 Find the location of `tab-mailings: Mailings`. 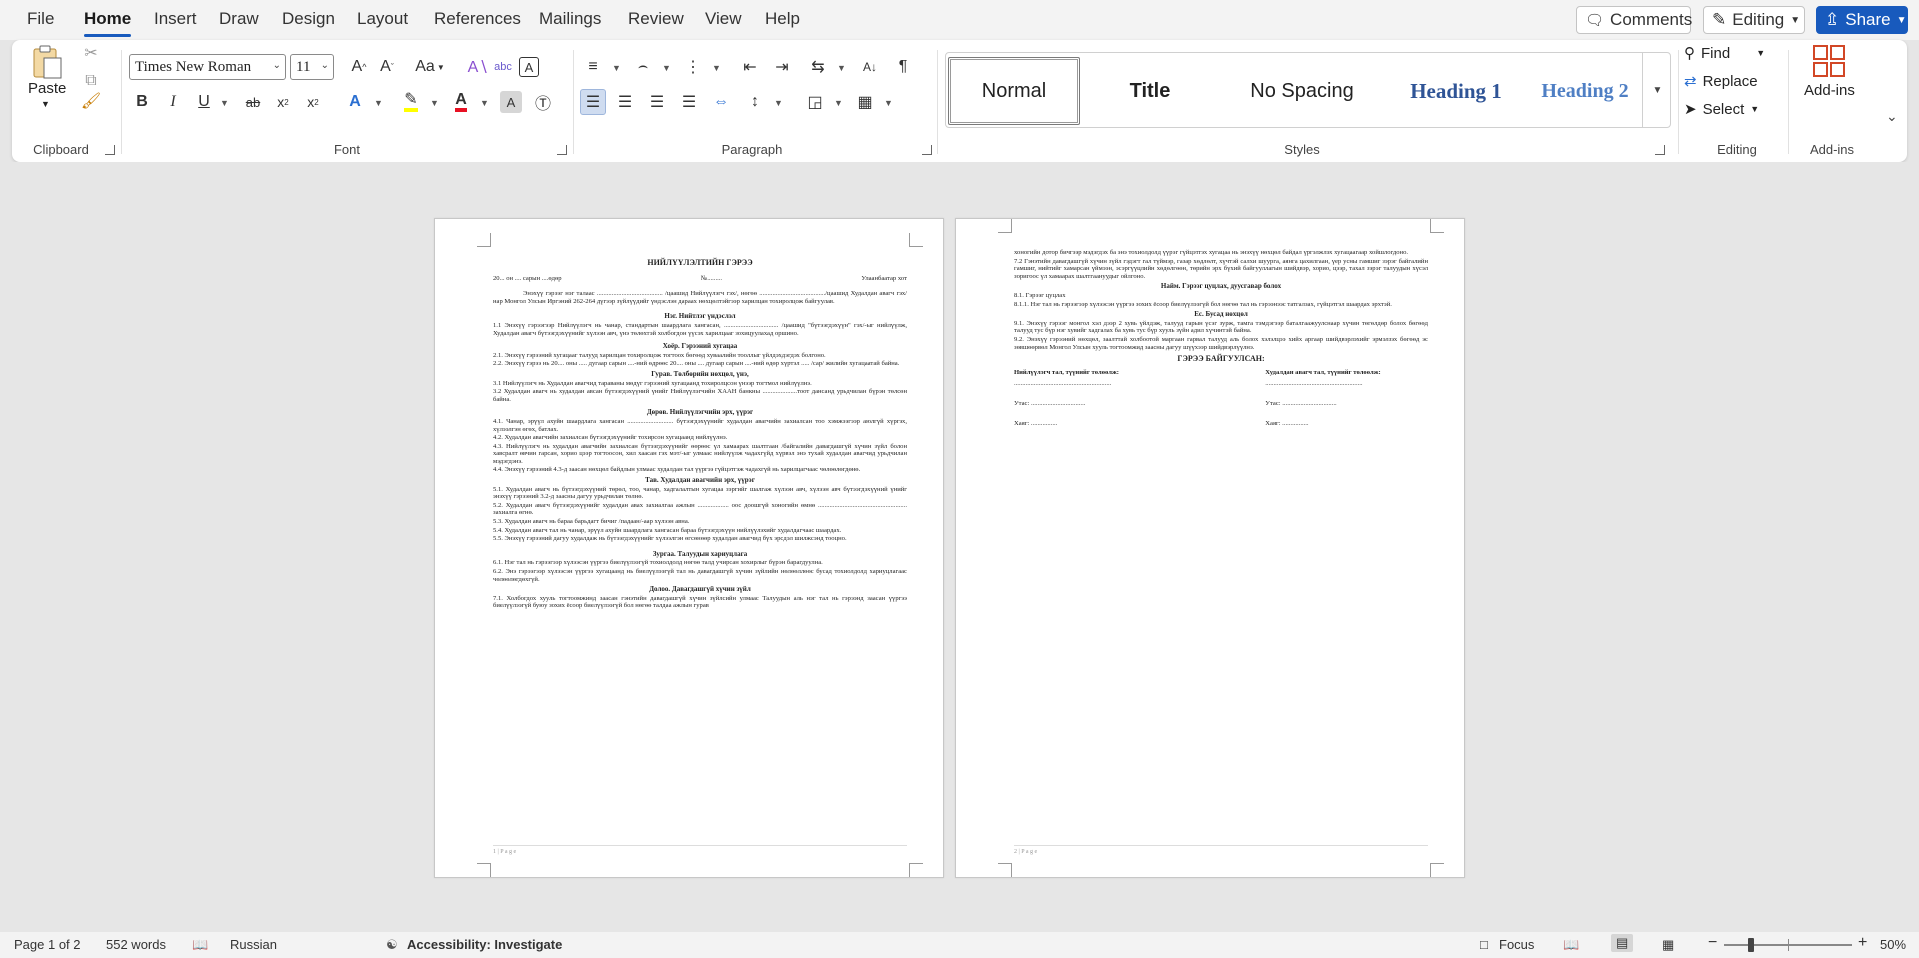

tab-mailings: Mailings is located at coordinates (570, 19).